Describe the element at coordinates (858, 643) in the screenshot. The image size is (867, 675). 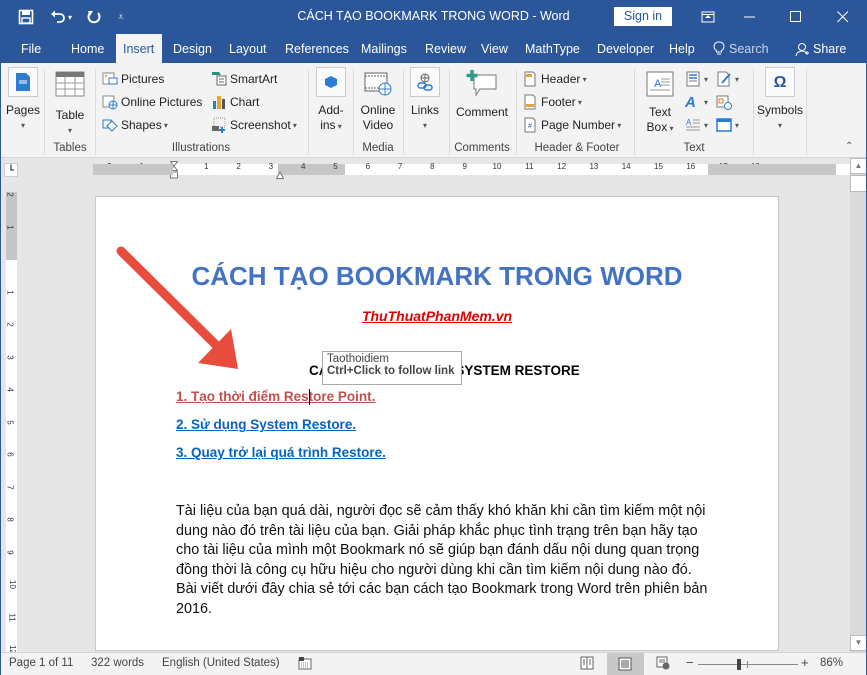
I see `scroll-down-button: ▼` at that location.